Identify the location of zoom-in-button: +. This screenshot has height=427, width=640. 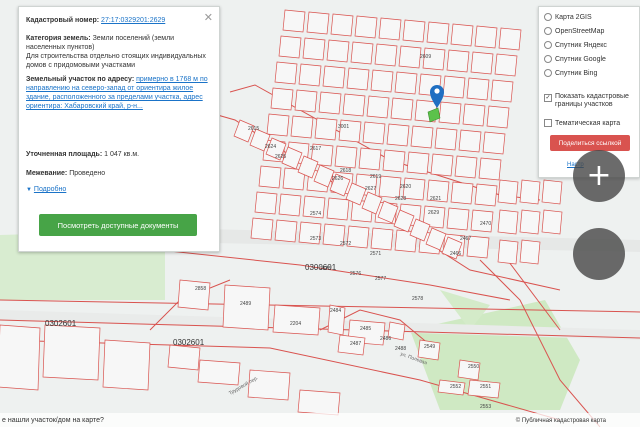
(599, 176).